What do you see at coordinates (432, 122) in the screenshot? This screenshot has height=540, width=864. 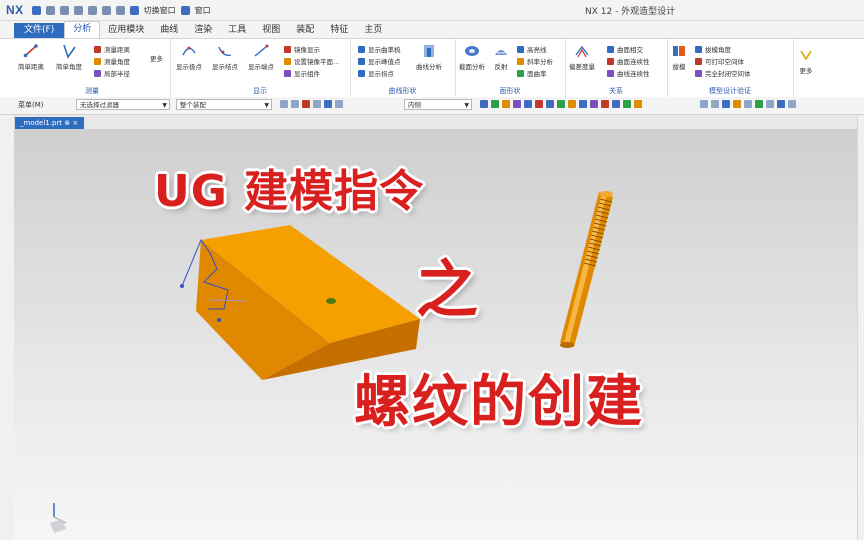 I see `document-tabs: _model1.prt ⊗ ×` at bounding box center [432, 122].